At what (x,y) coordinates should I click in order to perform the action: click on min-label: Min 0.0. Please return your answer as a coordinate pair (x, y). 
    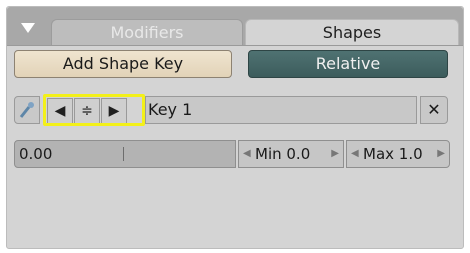
    Looking at the image, I should click on (283, 154).